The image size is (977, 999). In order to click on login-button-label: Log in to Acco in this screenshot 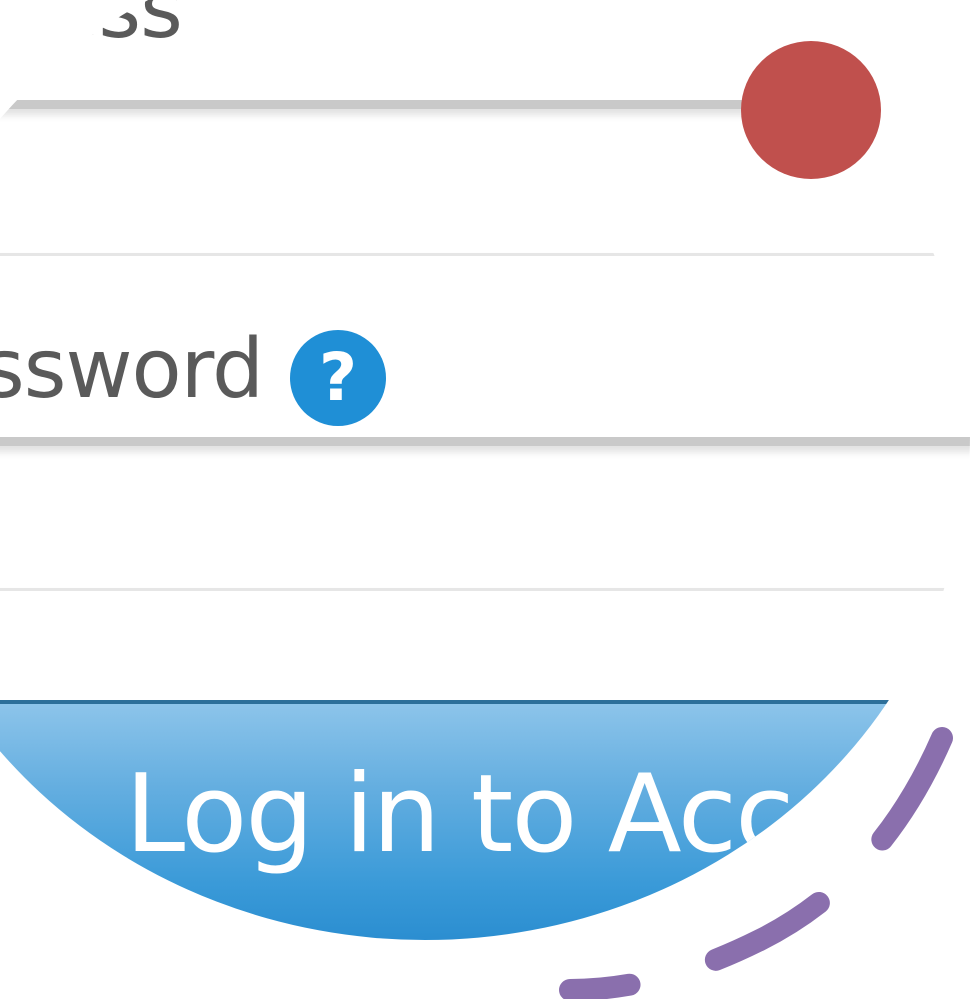, I will do `click(492, 814)`.